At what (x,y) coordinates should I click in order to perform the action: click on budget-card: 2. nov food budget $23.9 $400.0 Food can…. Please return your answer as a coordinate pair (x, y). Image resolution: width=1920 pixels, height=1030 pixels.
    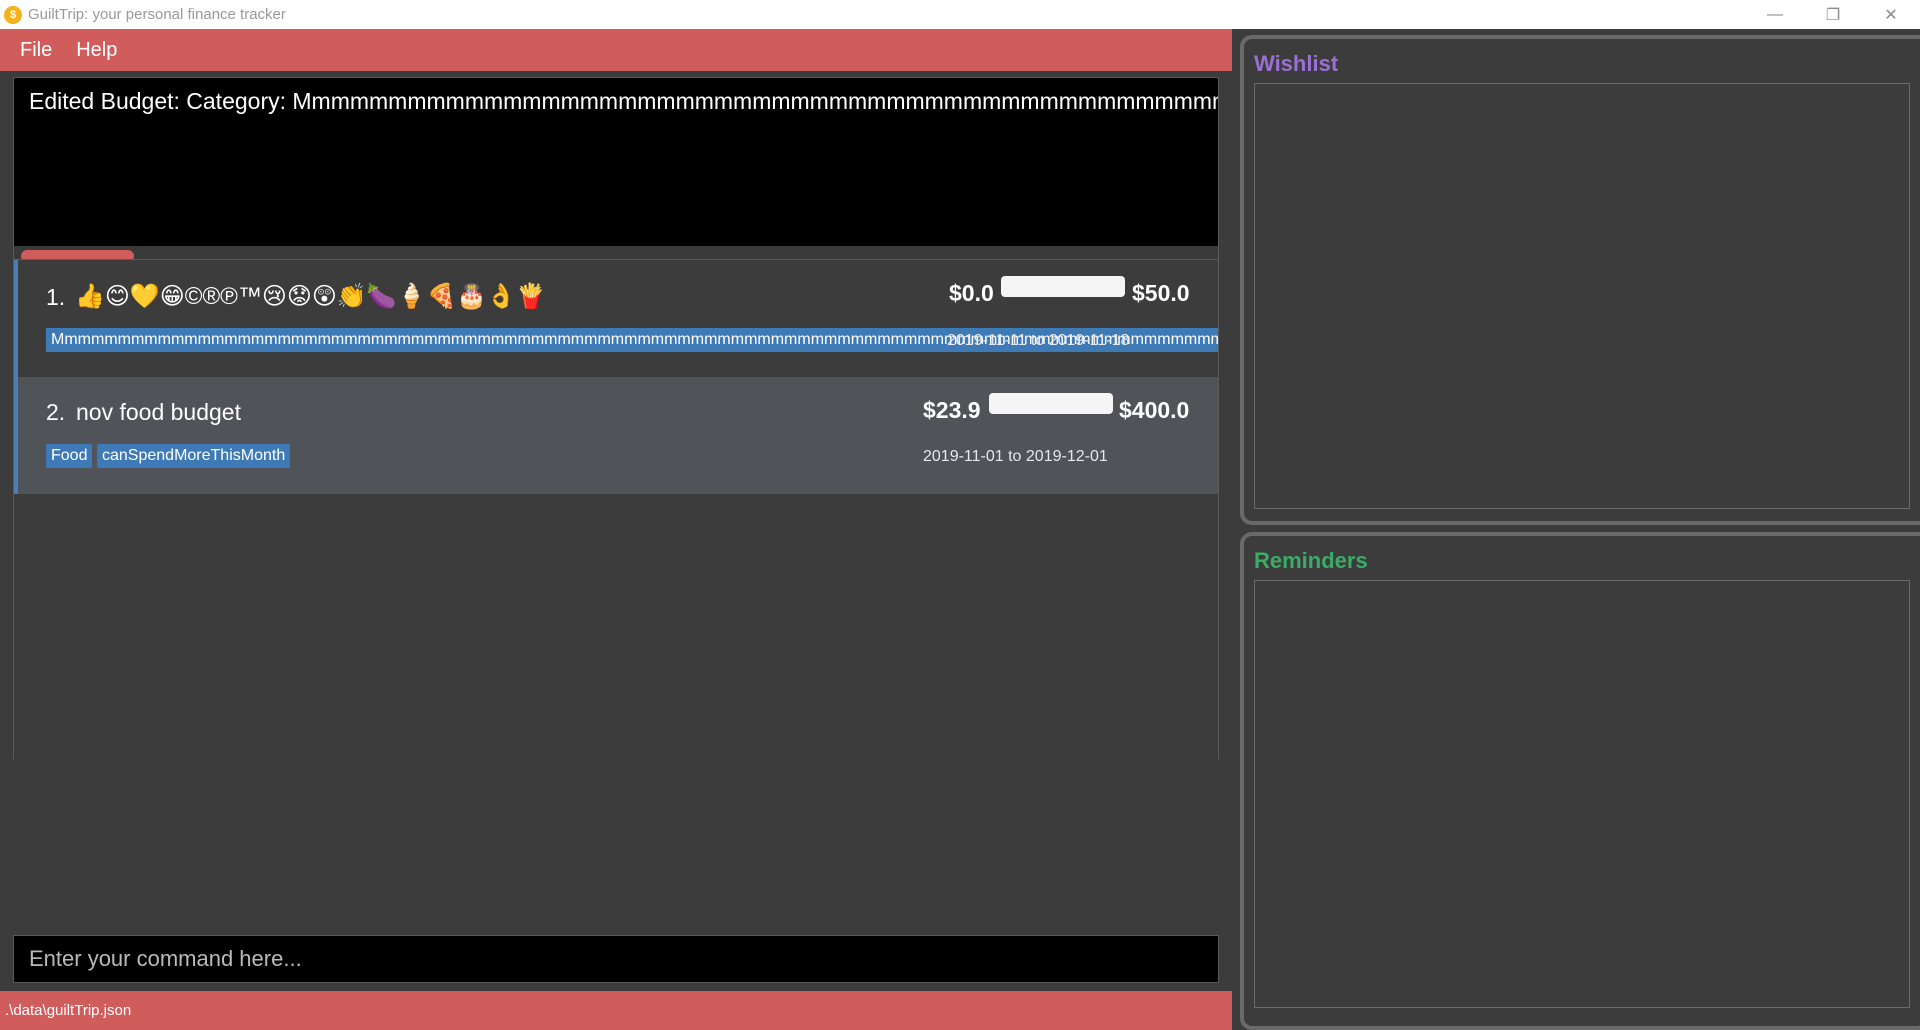
    Looking at the image, I should click on (616, 435).